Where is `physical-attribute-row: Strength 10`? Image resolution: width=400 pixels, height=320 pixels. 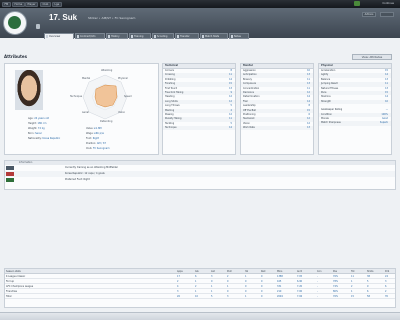
physical-attribute-row: Strength 10 is located at coordinates (355, 102).